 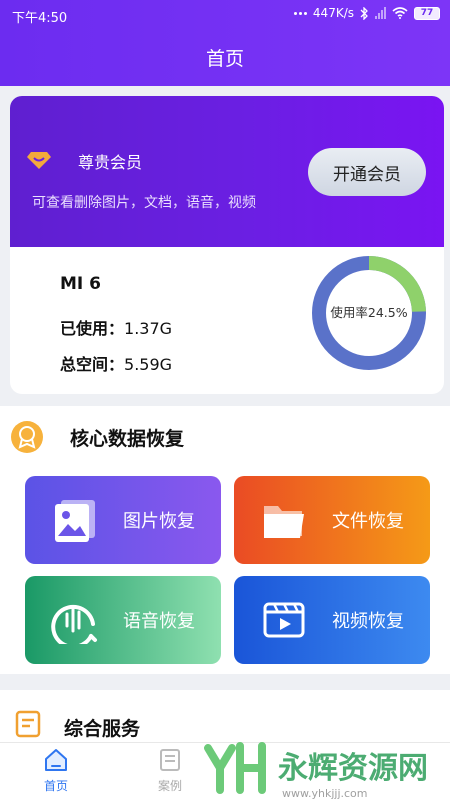 I want to click on diamond-icon, so click(x=39, y=160).